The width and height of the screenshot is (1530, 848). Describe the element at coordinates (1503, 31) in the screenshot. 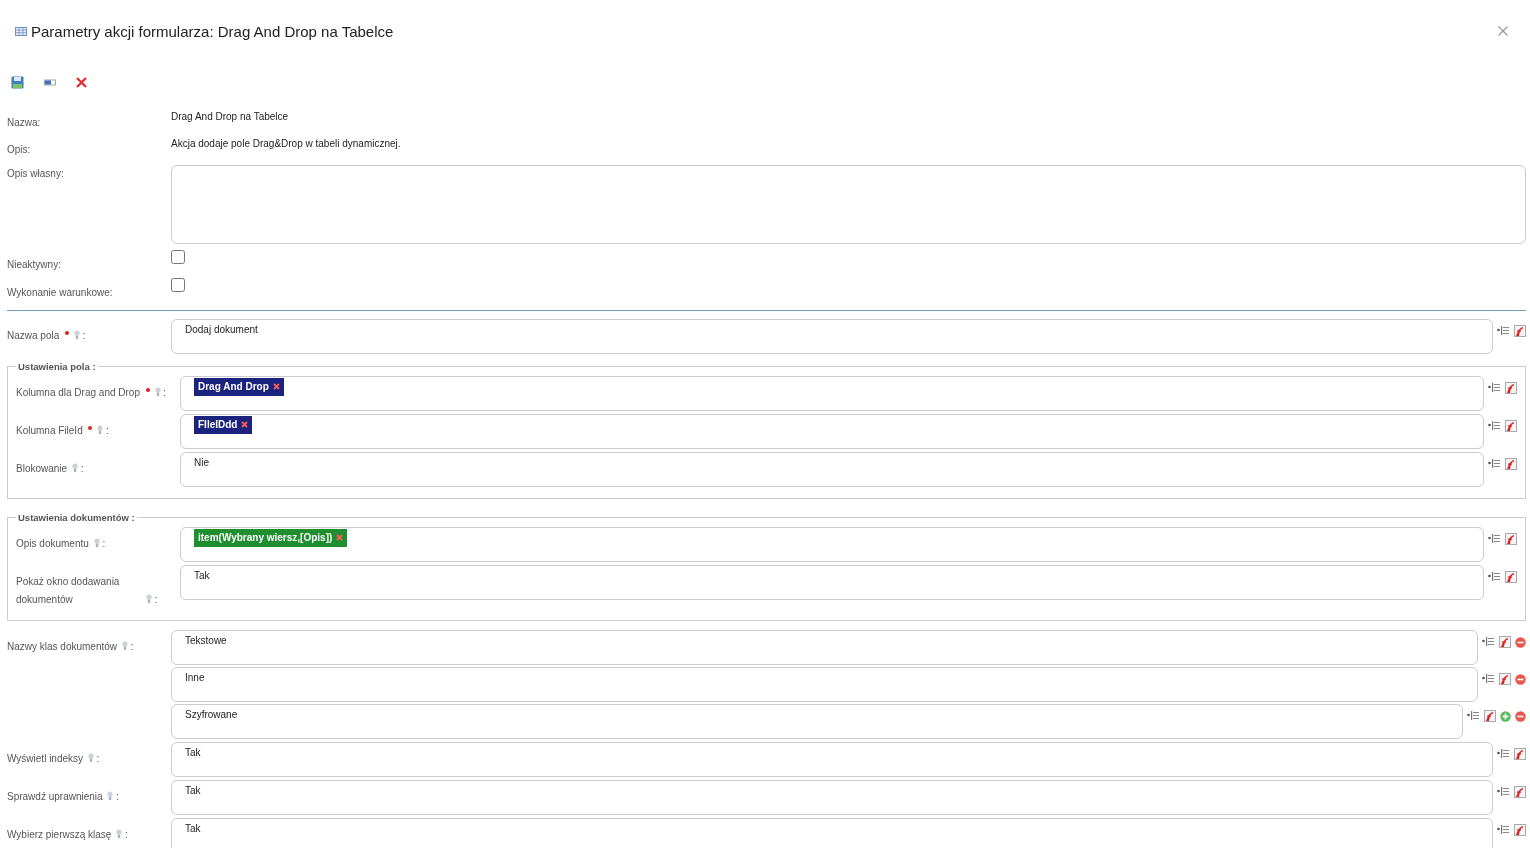

I see `close-icon` at that location.